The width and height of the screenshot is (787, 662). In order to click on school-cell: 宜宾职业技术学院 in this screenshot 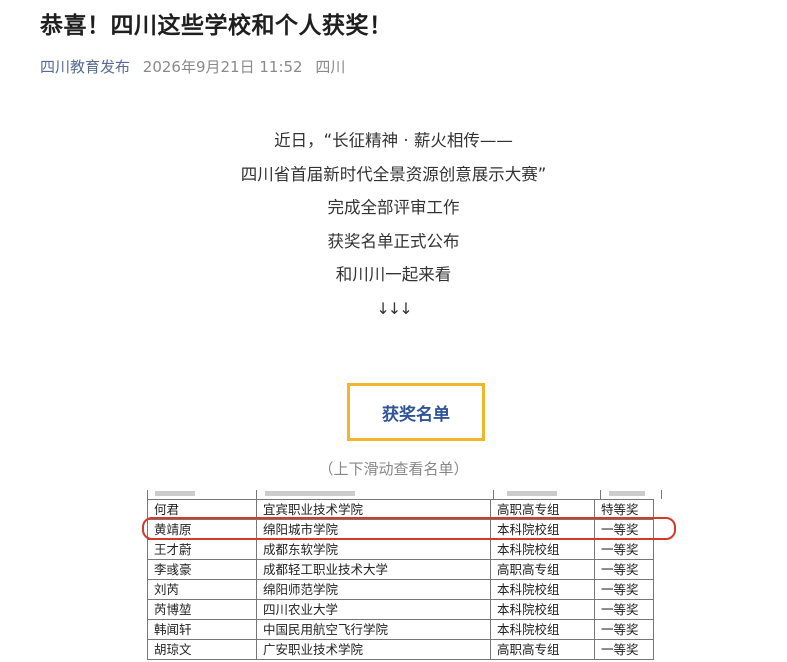, I will do `click(373, 509)`.